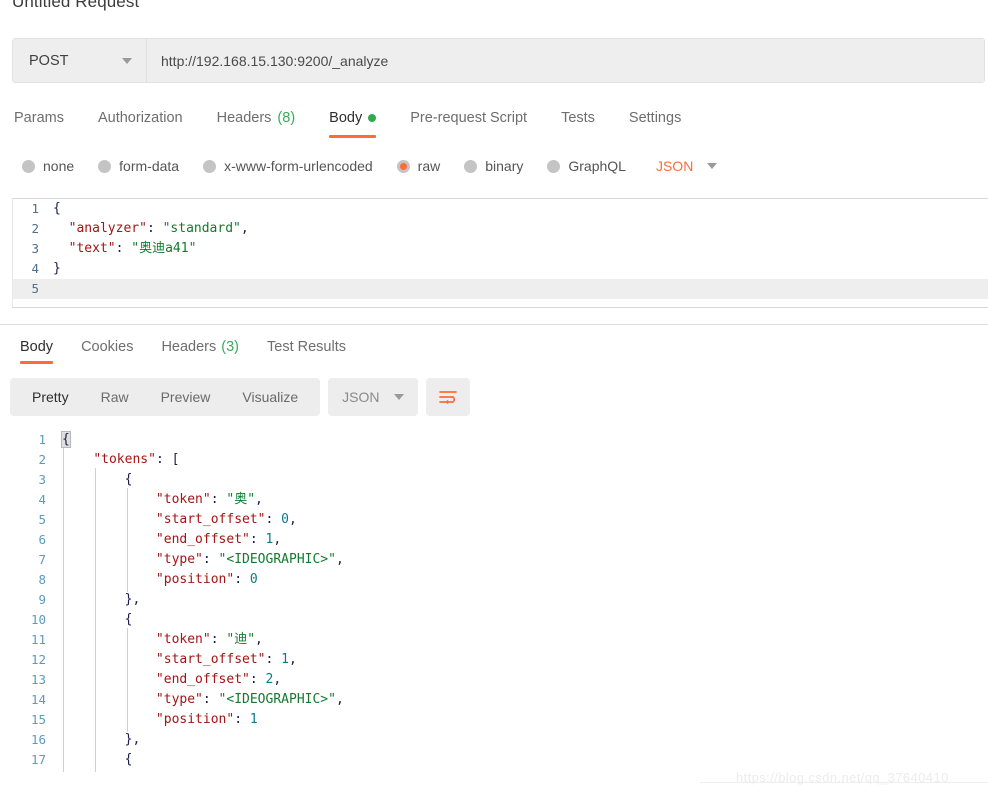 The height and width of the screenshot is (799, 988). Describe the element at coordinates (373, 397) in the screenshot. I see `response-format-selector: JSON` at that location.